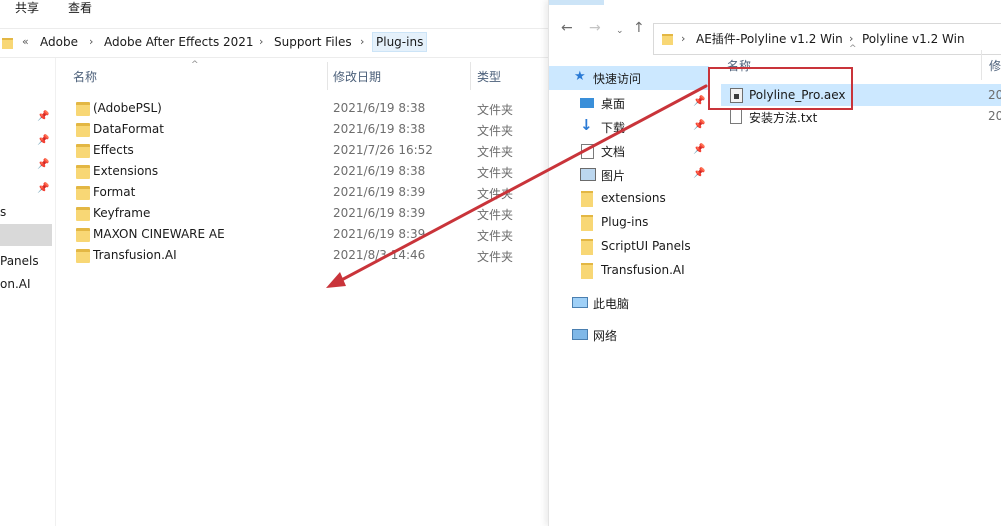 The width and height of the screenshot is (1001, 526). Describe the element at coordinates (613, 176) in the screenshot. I see `nav-item-label: 图片` at that location.